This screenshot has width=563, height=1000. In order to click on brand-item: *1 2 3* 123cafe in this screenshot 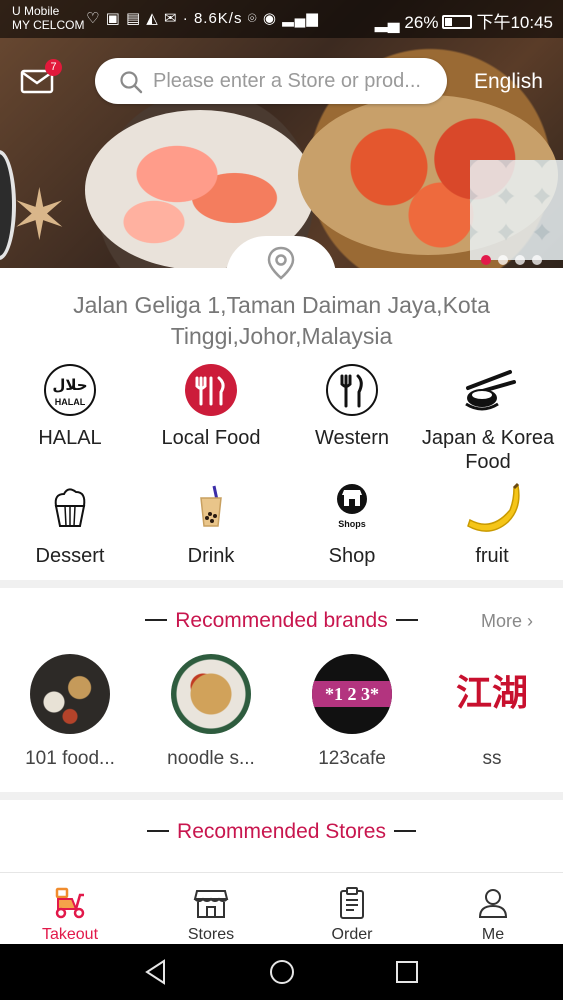, I will do `click(352, 712)`.